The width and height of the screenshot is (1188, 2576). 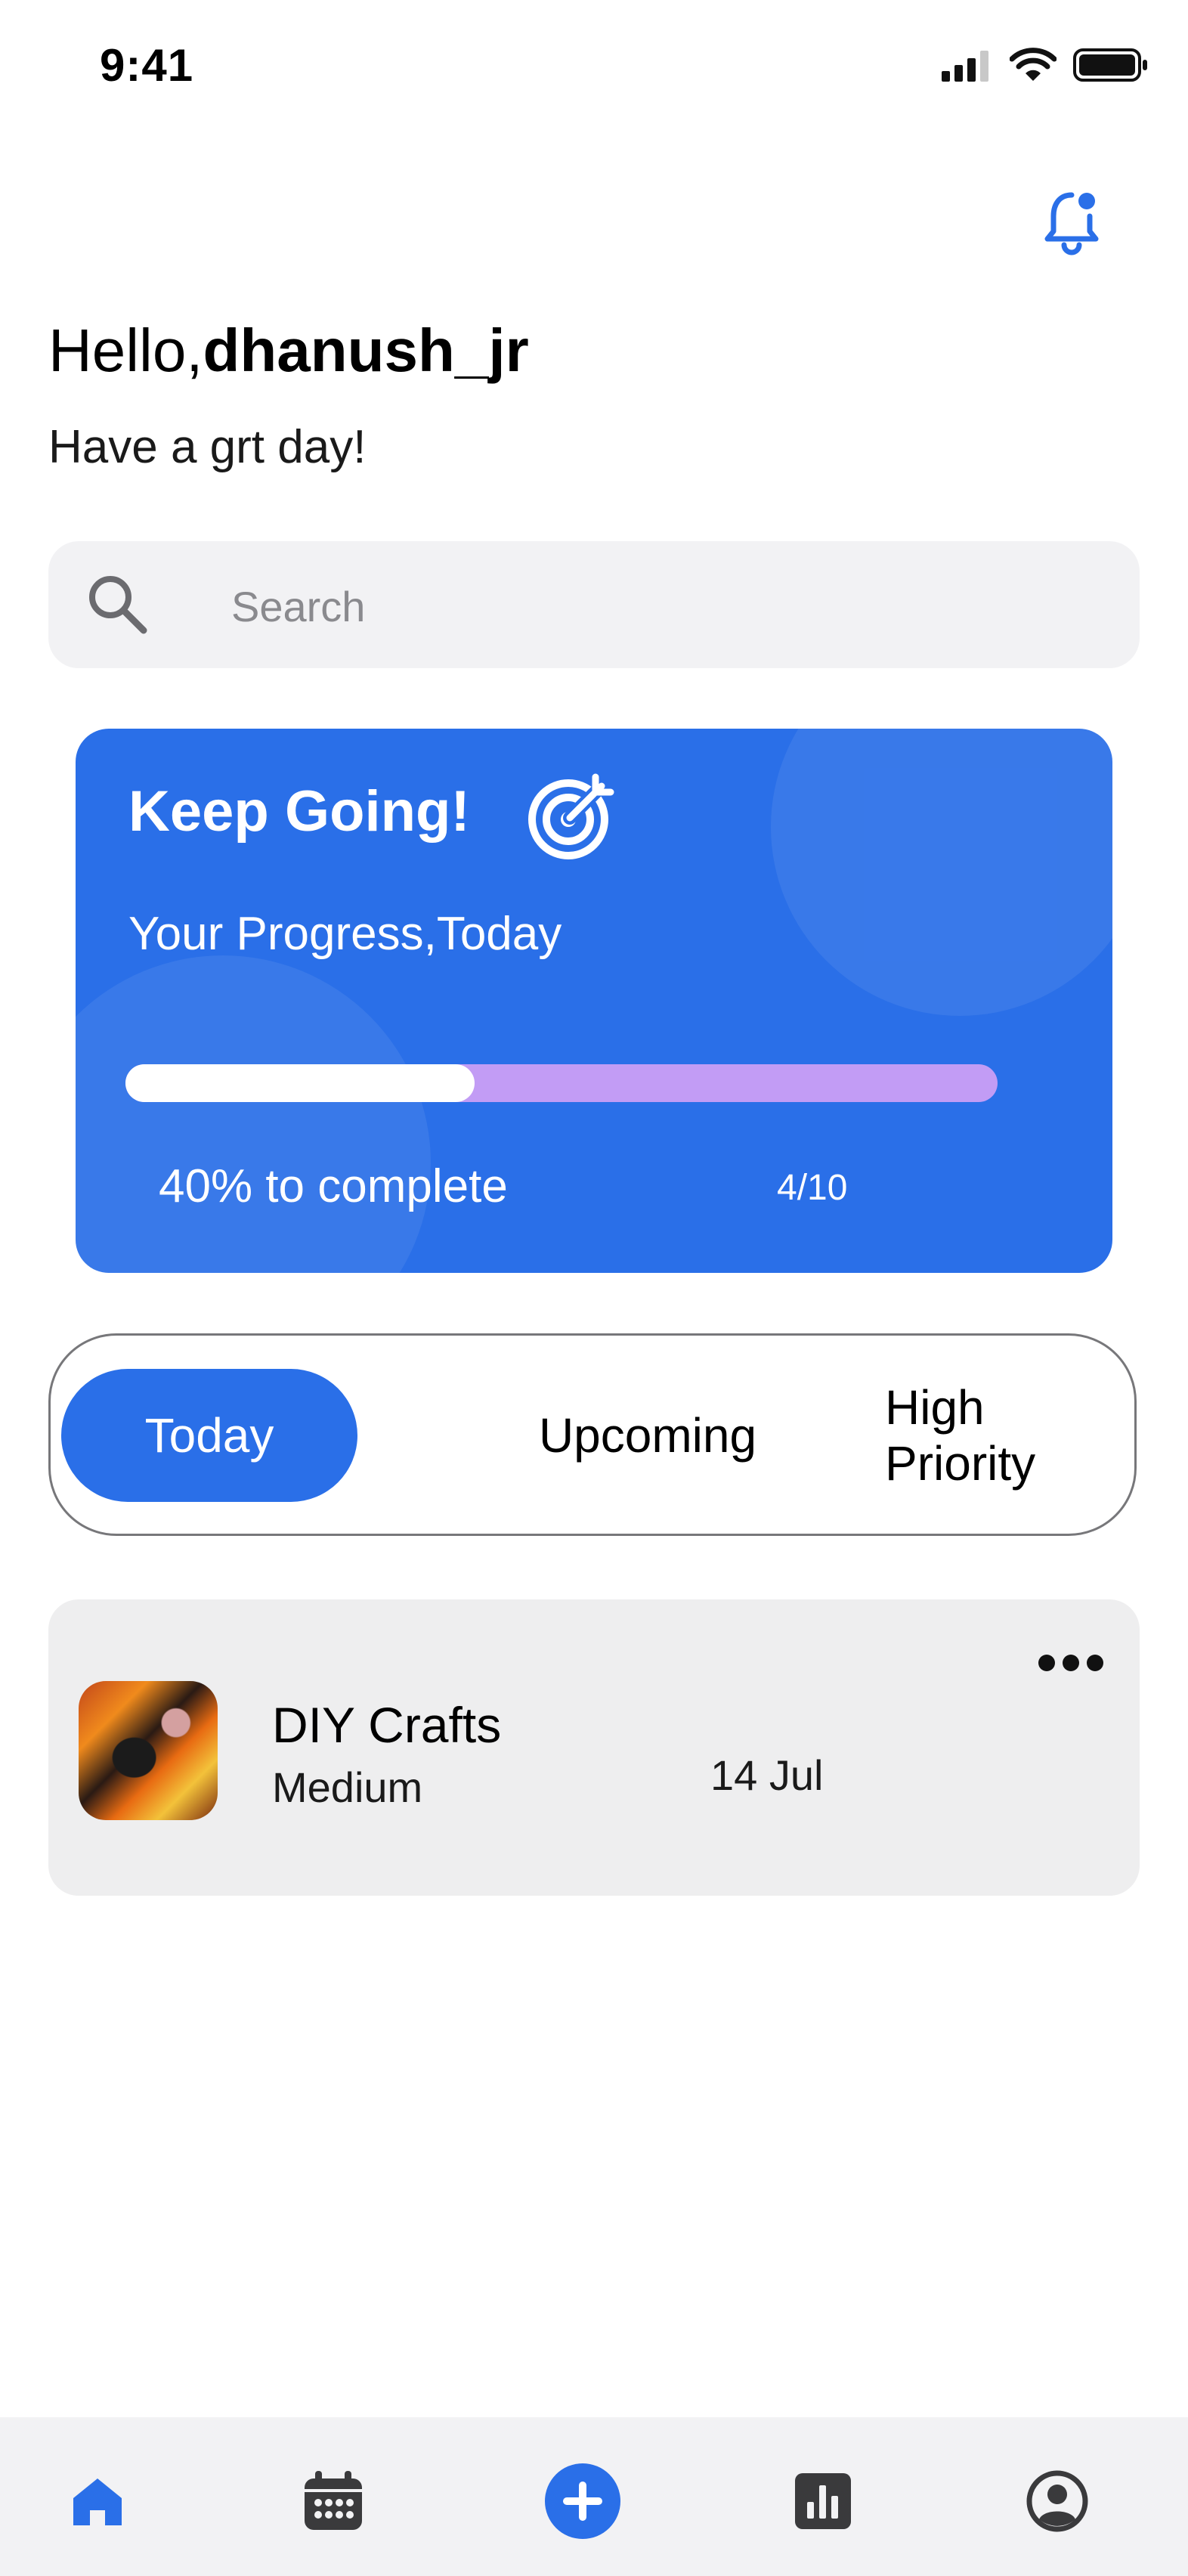 I want to click on profile-icon, so click(x=1057, y=2501).